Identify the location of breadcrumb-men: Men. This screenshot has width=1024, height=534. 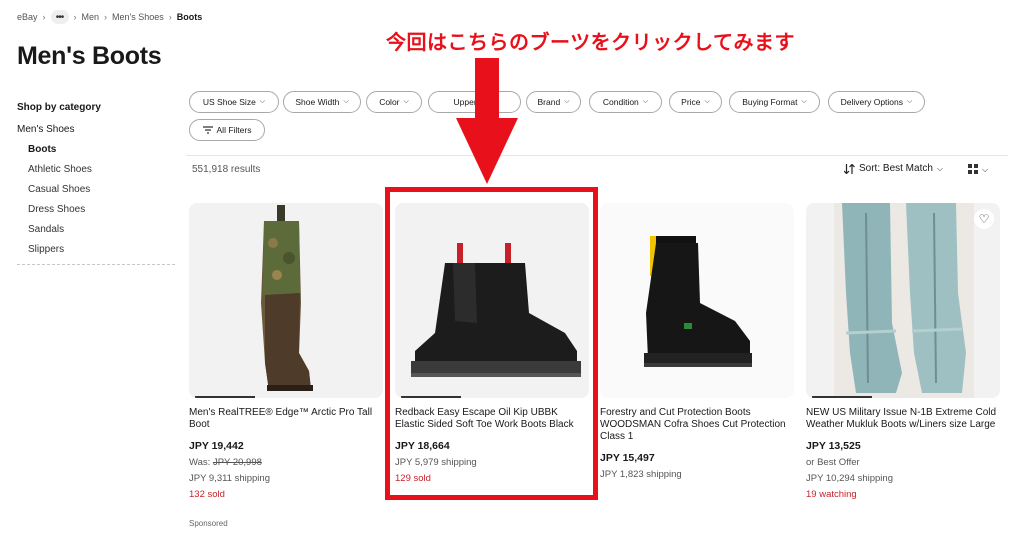
(91, 17).